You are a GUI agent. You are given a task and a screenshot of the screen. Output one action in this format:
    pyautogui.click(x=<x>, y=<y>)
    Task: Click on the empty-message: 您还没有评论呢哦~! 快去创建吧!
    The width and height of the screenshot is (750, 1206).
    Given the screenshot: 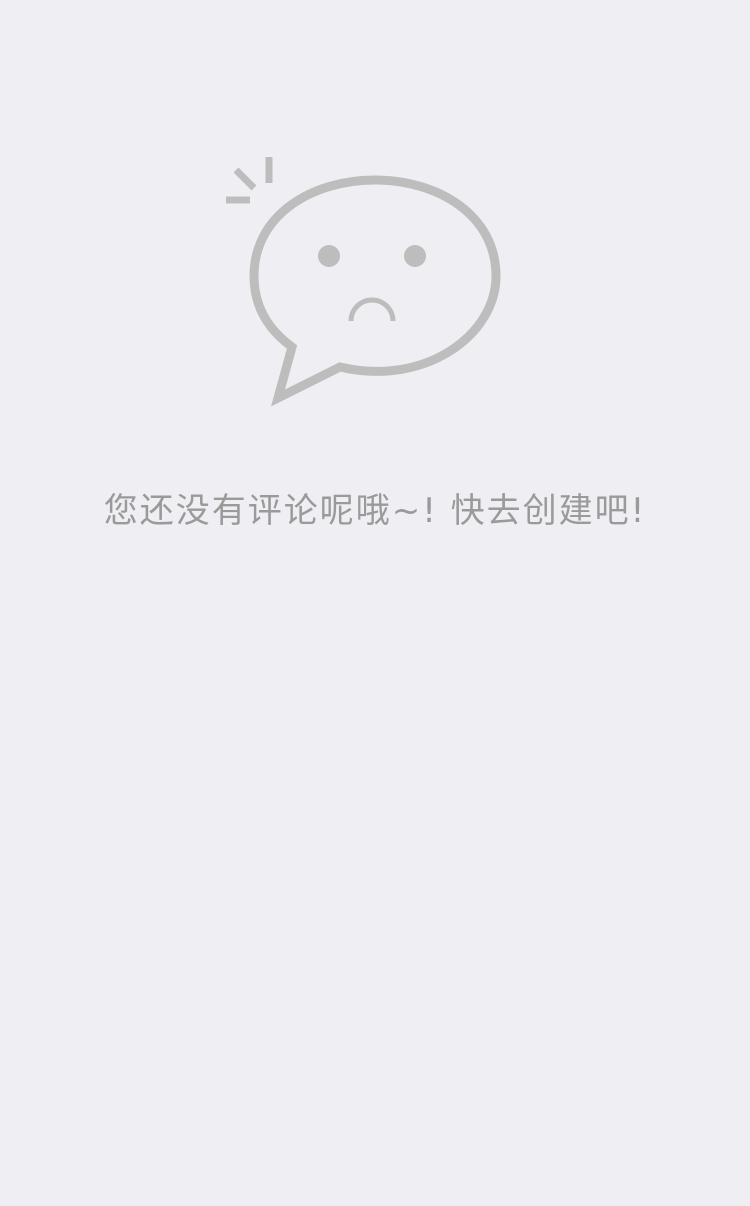 What is the action you would take?
    pyautogui.click(x=375, y=511)
    